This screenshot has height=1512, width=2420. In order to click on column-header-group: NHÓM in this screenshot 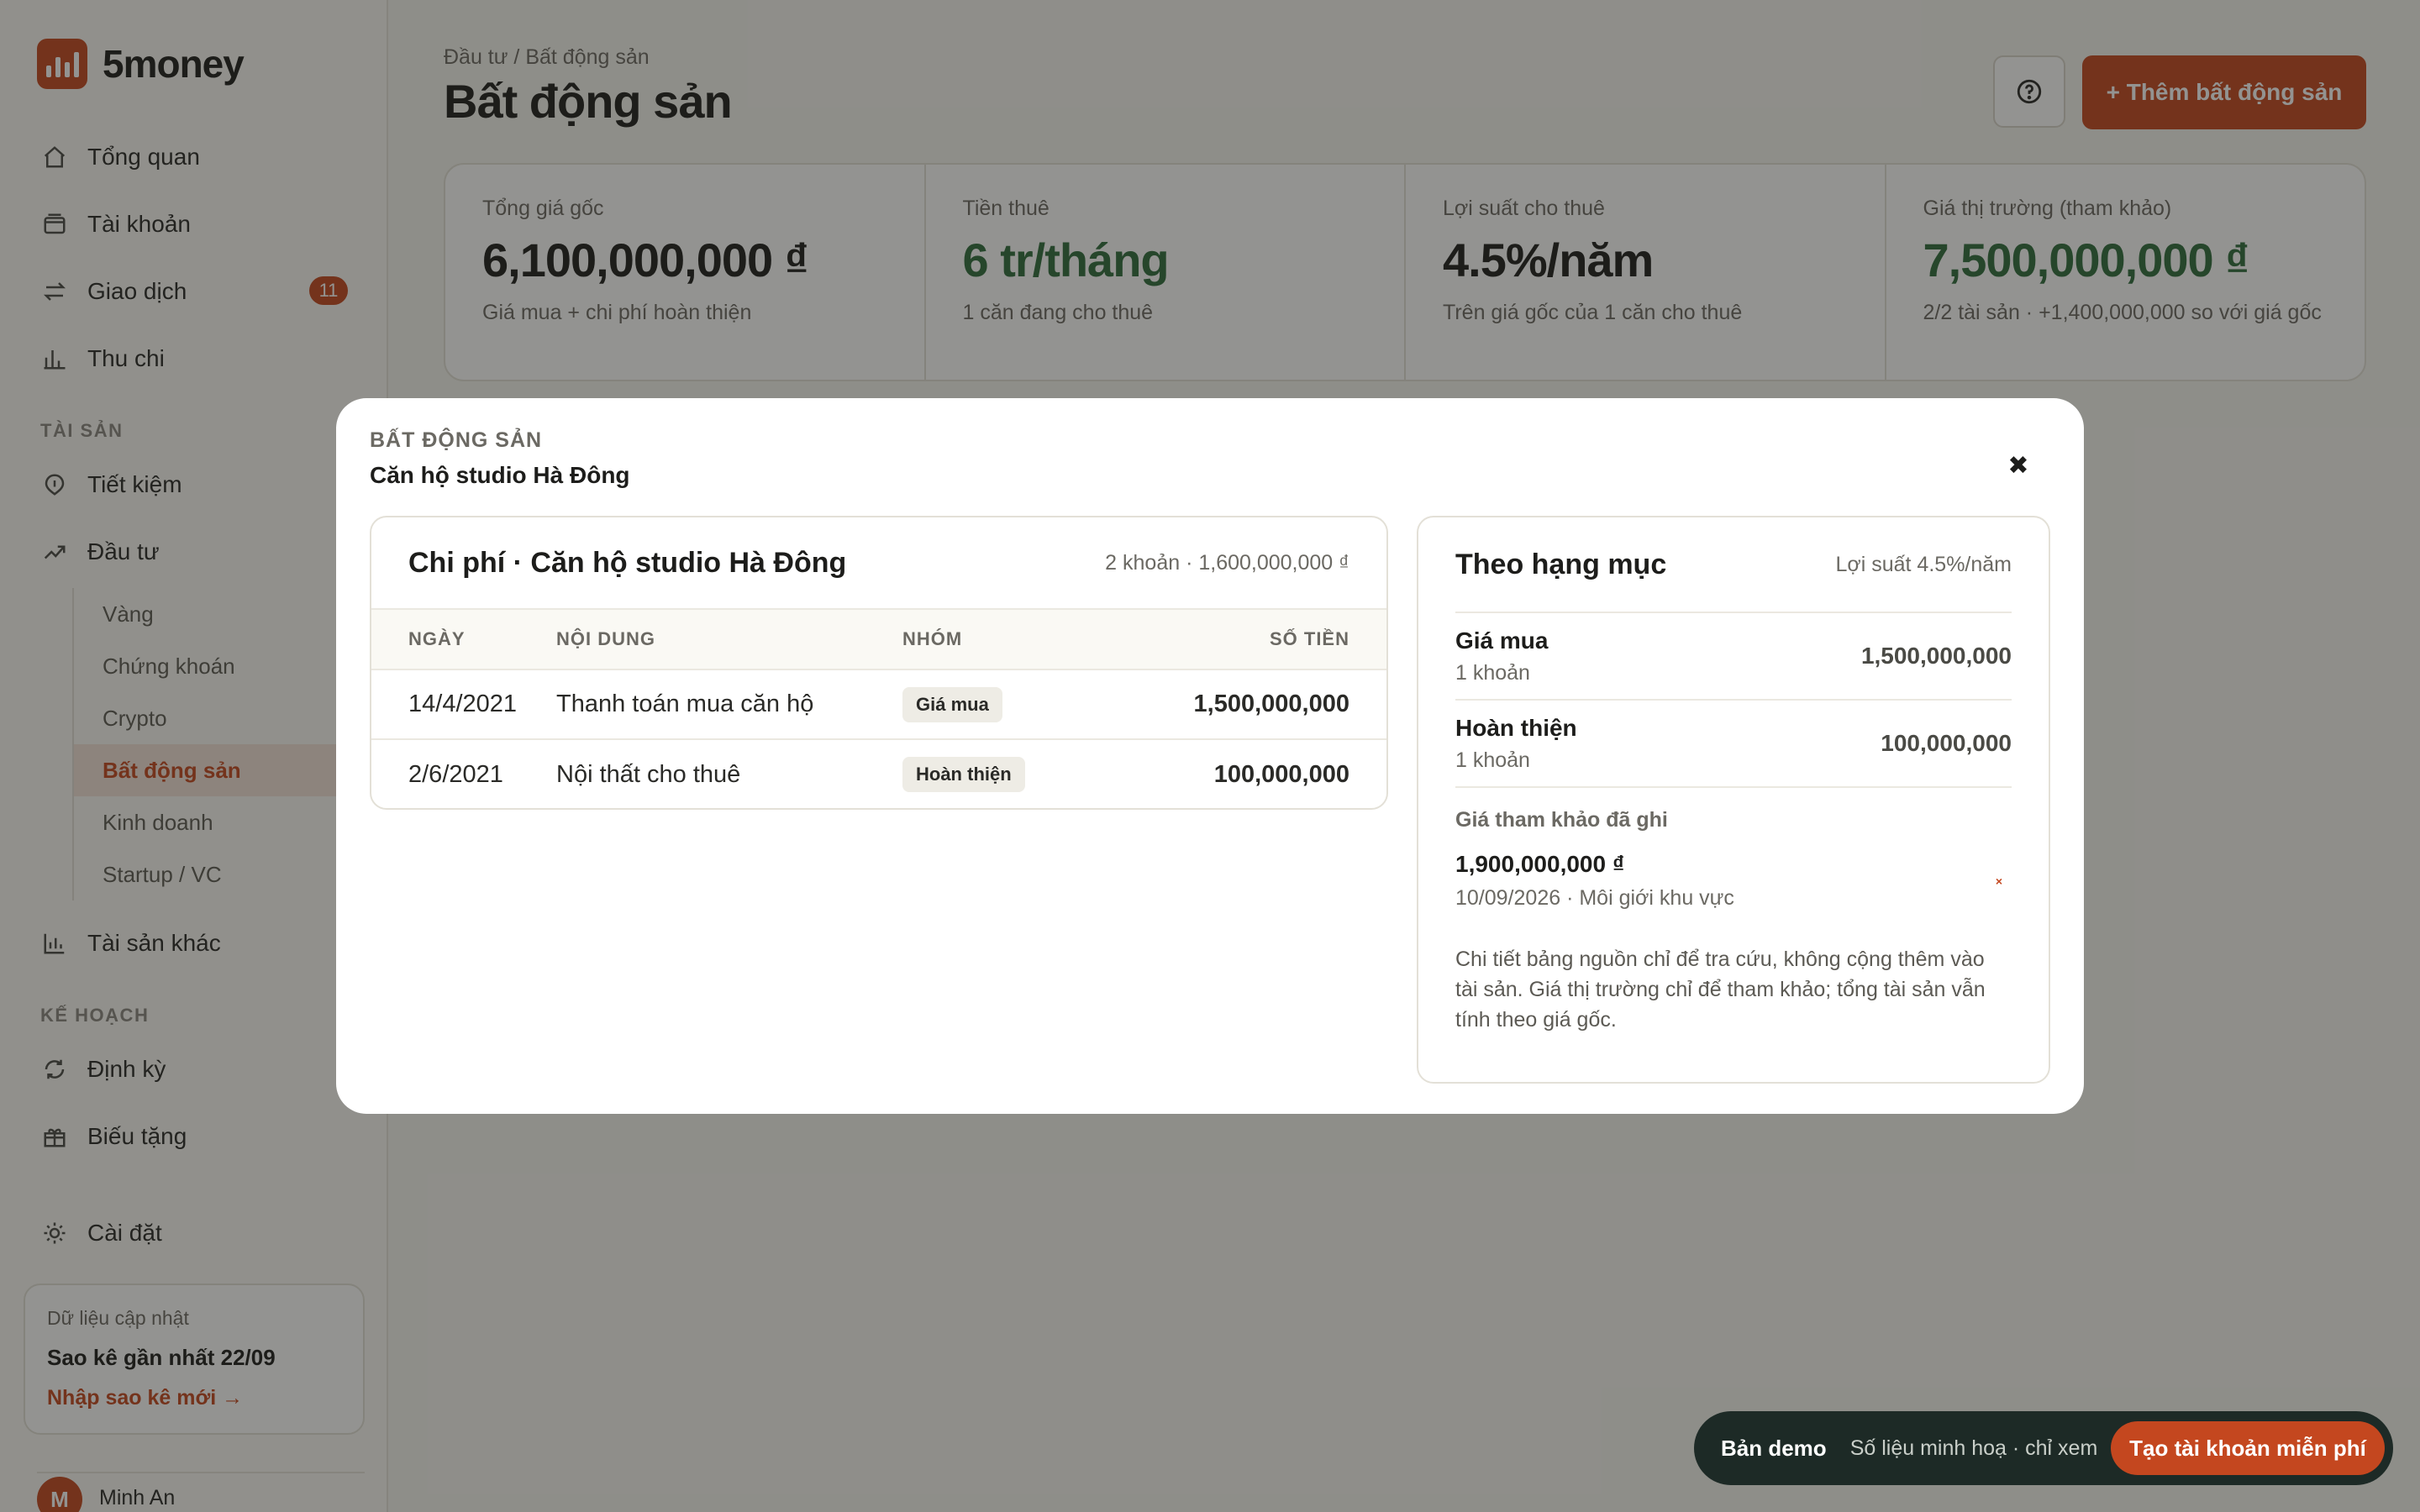, I will do `click(987, 639)`.